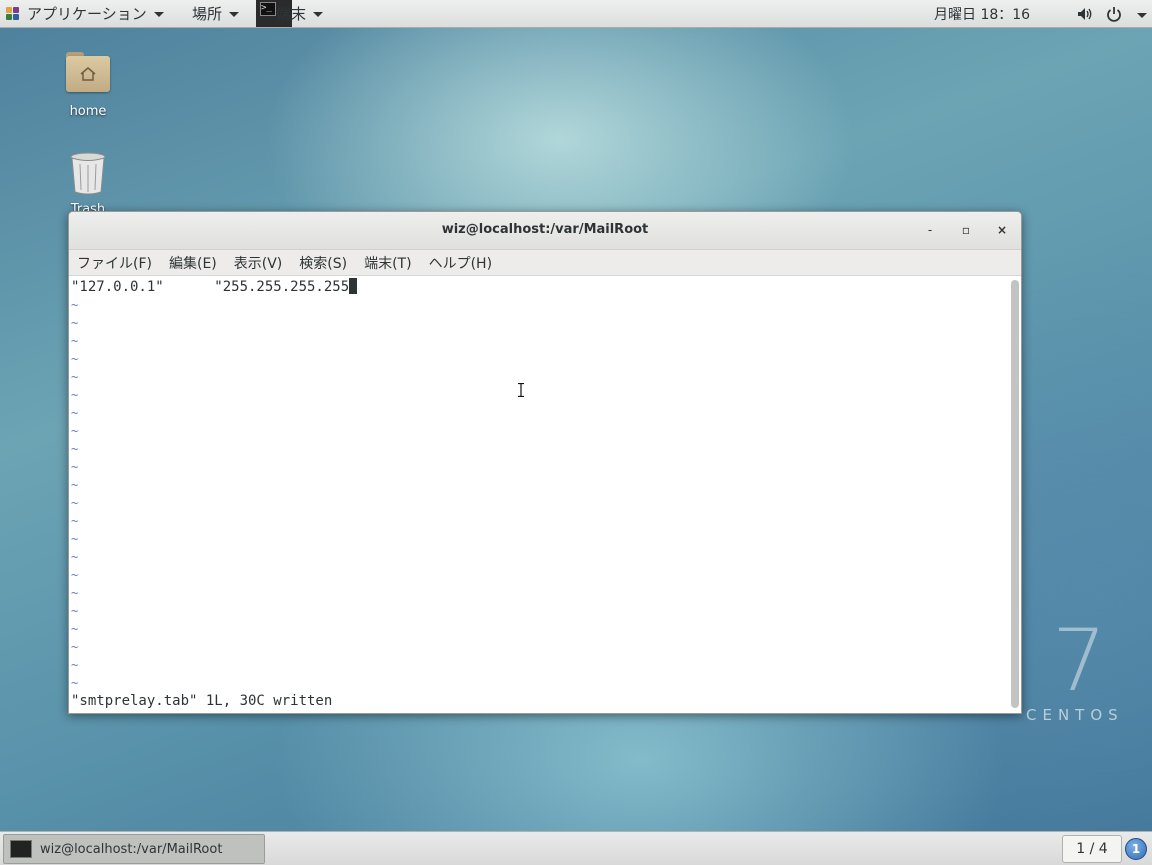 Image resolution: width=1152 pixels, height=865 pixels. Describe the element at coordinates (202, 701) in the screenshot. I see `editor-status-line: "smtprelay.tab" 1L, 30C written` at that location.